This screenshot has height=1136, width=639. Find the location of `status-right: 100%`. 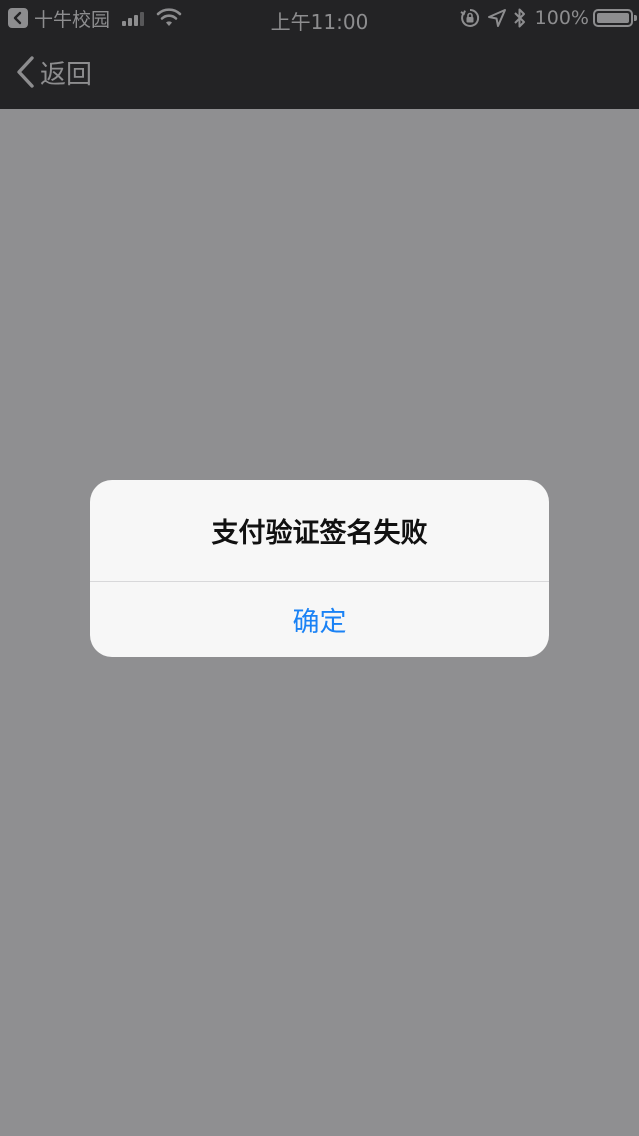

status-right: 100% is located at coordinates (545, 18).